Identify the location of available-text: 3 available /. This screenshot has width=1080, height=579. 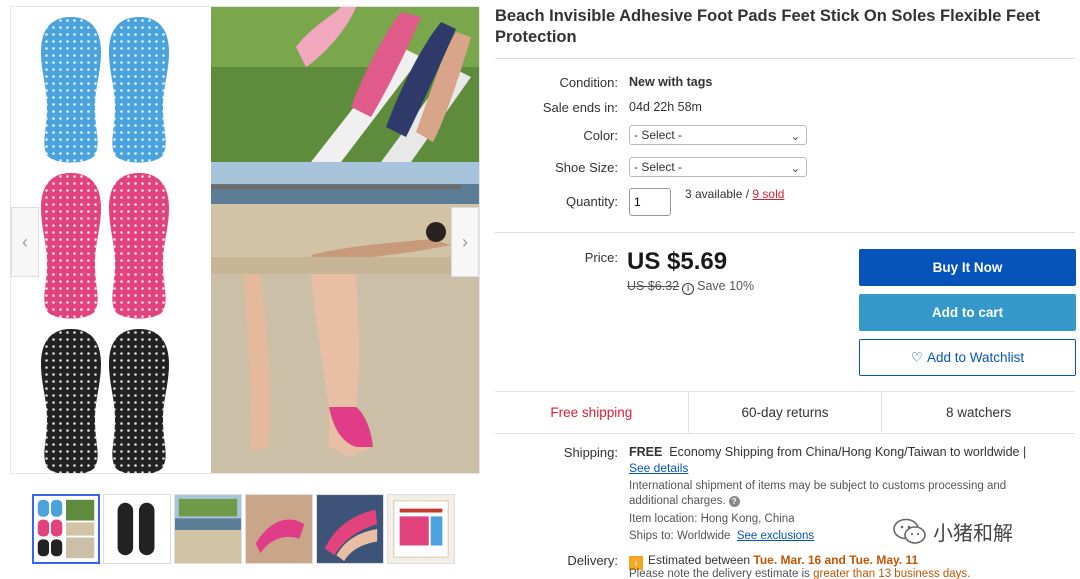
(717, 194).